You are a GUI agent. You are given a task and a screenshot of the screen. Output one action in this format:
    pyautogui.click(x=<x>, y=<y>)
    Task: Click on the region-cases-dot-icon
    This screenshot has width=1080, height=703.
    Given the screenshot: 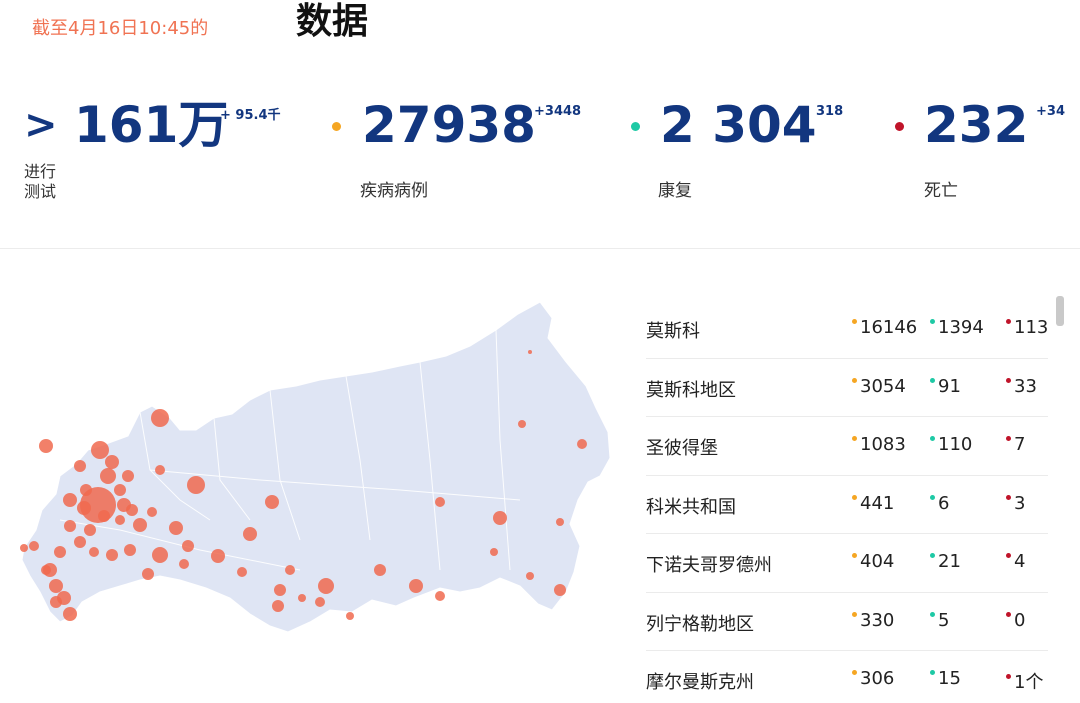 What is the action you would take?
    pyautogui.click(x=854, y=555)
    